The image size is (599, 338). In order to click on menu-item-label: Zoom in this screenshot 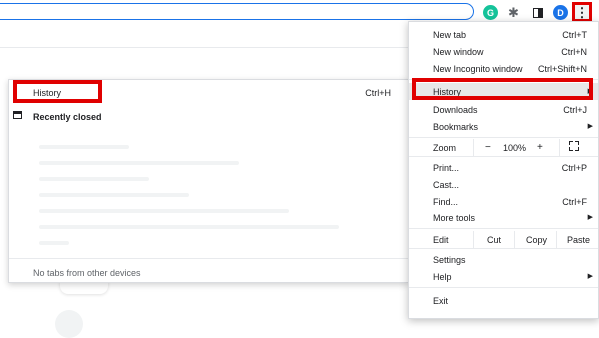, I will do `click(445, 148)`.